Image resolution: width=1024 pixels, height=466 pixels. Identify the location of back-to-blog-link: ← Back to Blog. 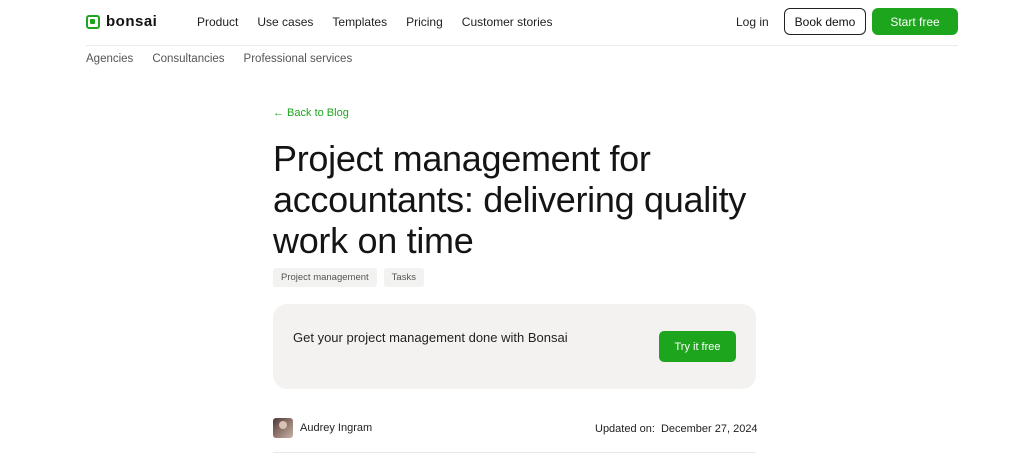
(311, 113).